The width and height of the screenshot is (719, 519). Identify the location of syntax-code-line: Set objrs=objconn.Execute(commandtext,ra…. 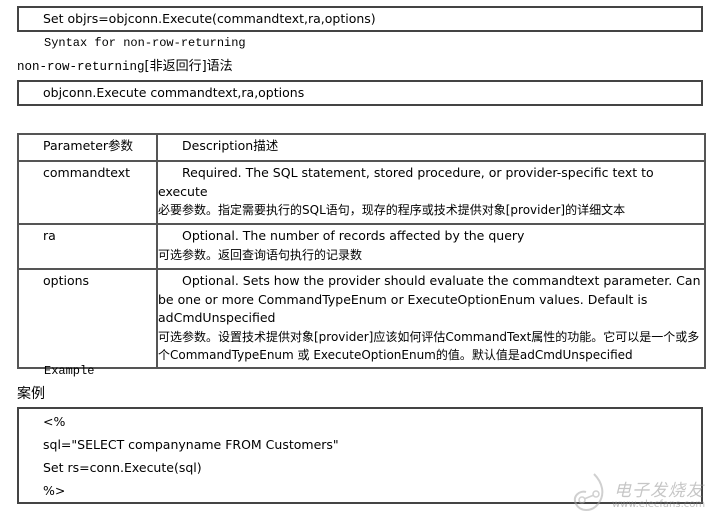
(209, 18).